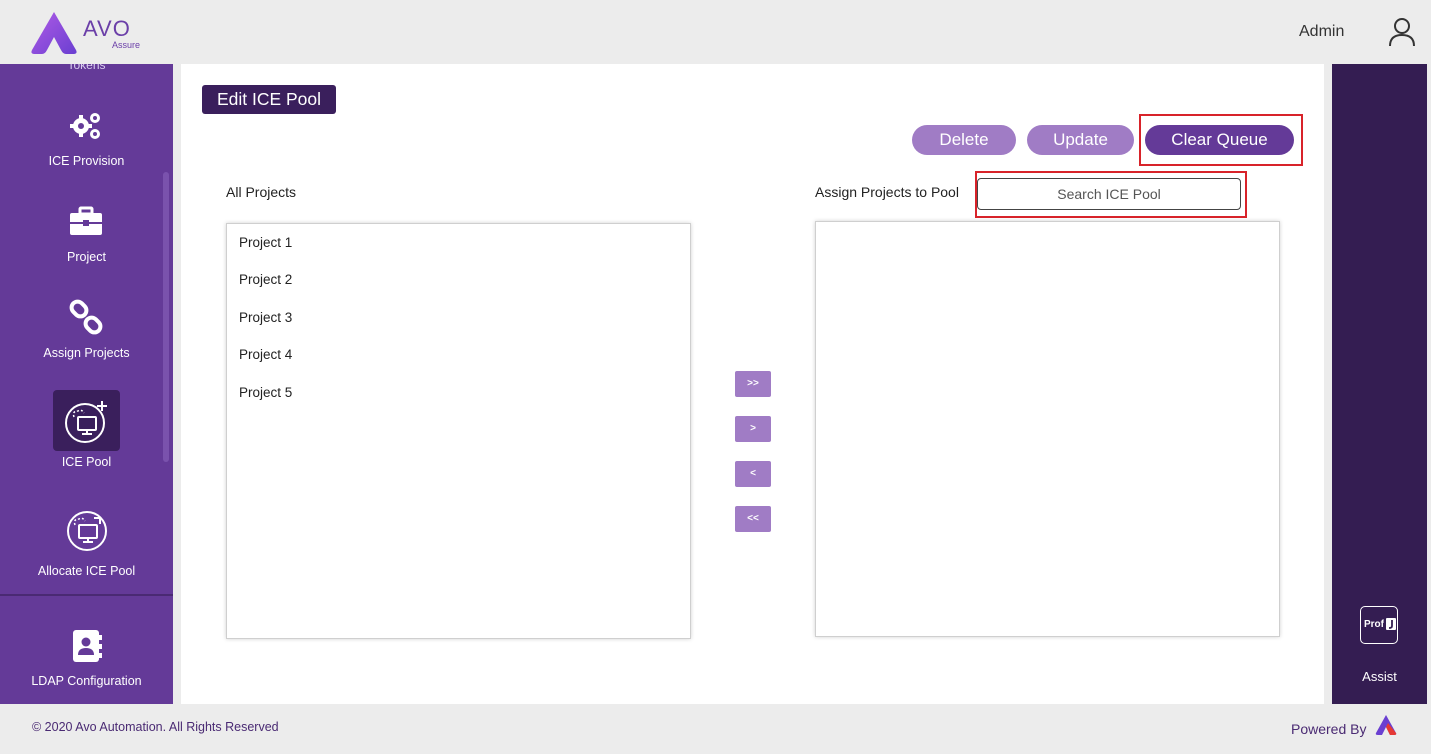 The image size is (1431, 754). Describe the element at coordinates (753, 429) in the screenshot. I see `move-right-button: >` at that location.